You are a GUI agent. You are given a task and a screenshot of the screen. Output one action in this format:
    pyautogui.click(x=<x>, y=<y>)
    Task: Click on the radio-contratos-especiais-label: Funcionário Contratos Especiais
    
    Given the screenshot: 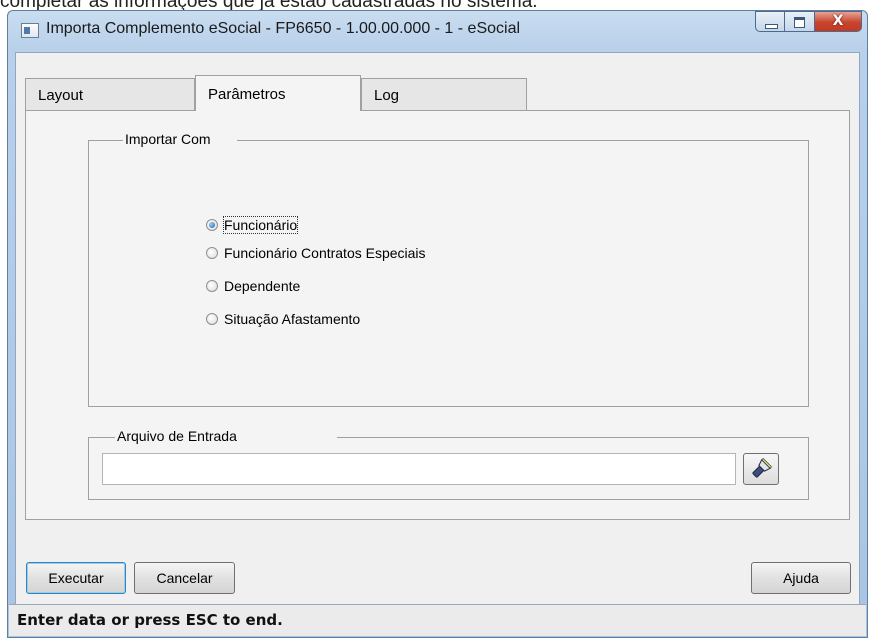 What is the action you would take?
    pyautogui.click(x=325, y=253)
    